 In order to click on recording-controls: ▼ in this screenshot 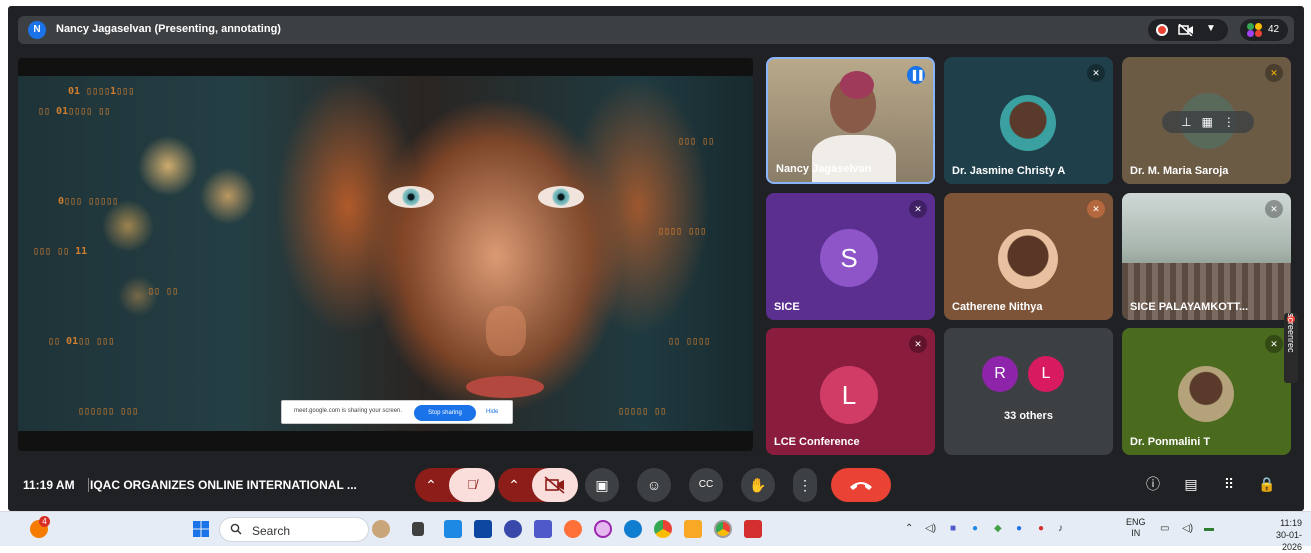, I will do `click(1188, 30)`.